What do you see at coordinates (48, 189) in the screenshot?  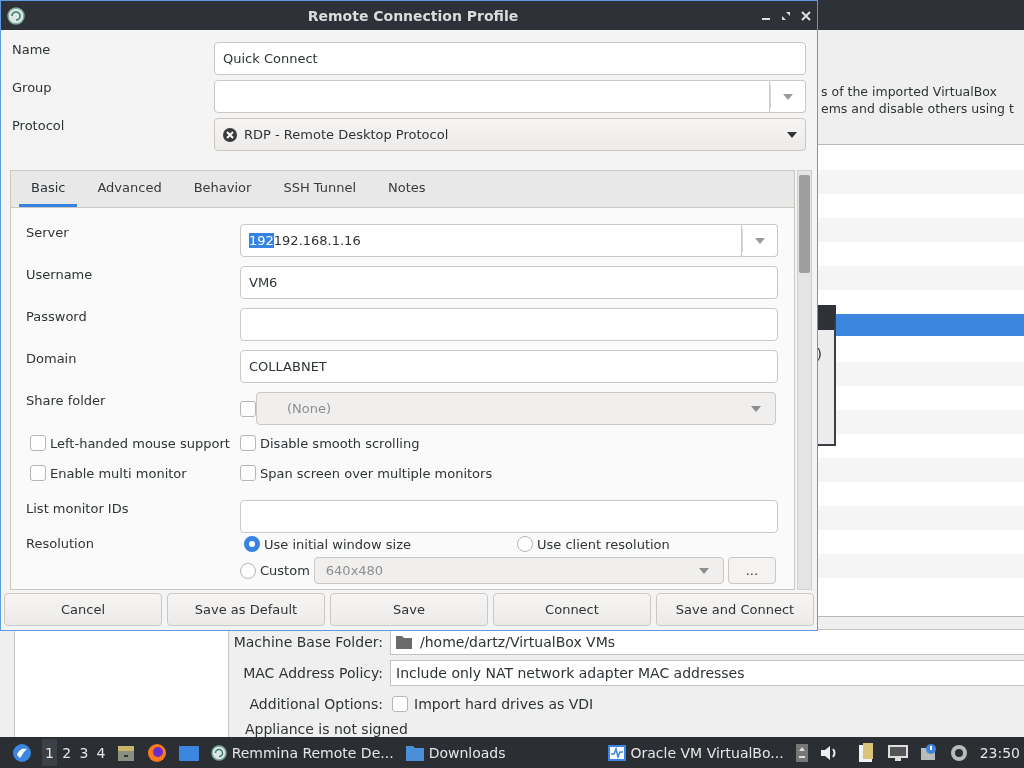 I see `tab: Basic` at bounding box center [48, 189].